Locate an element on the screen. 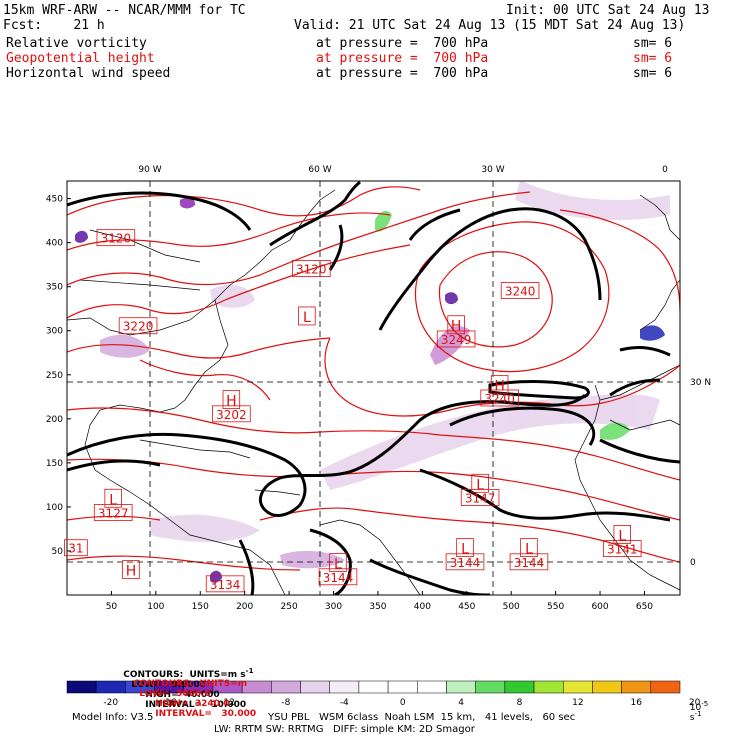 The image size is (740, 740). lat-label-0: 0 is located at coordinates (693, 563).